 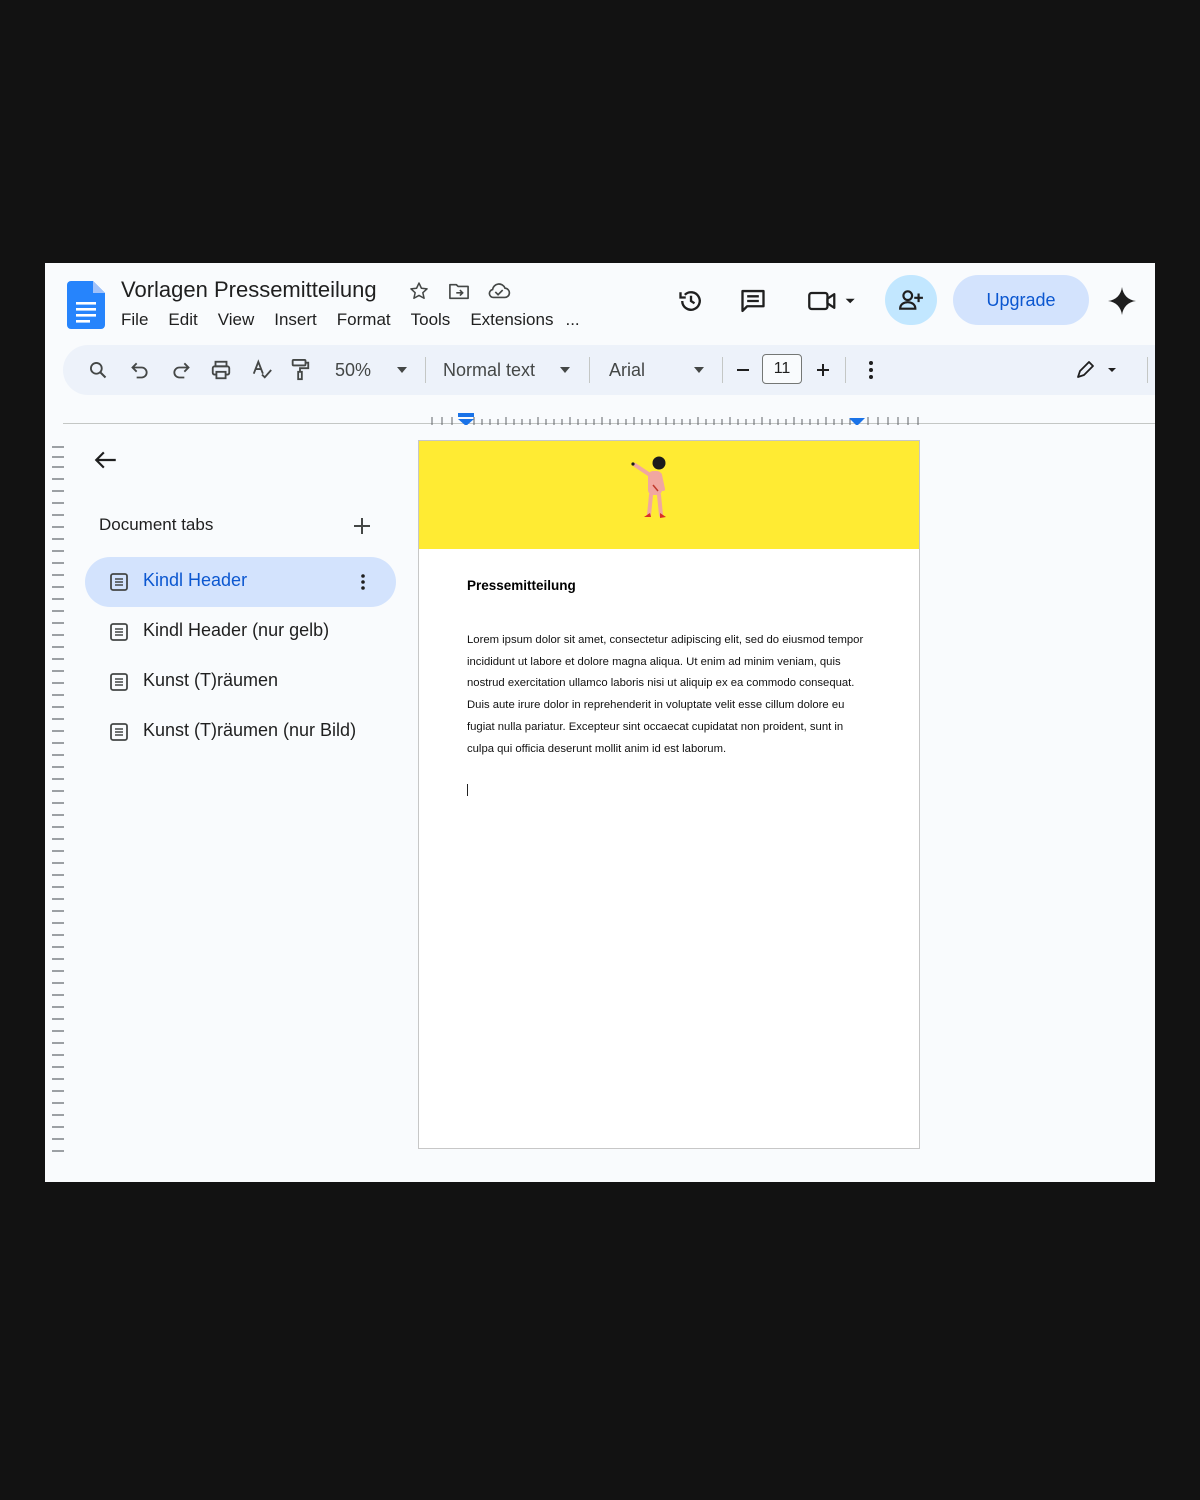 I want to click on tab-kunst-traeumen-nur-bild: Kunst (T)räumen (nur Bild), so click(x=240, y=732).